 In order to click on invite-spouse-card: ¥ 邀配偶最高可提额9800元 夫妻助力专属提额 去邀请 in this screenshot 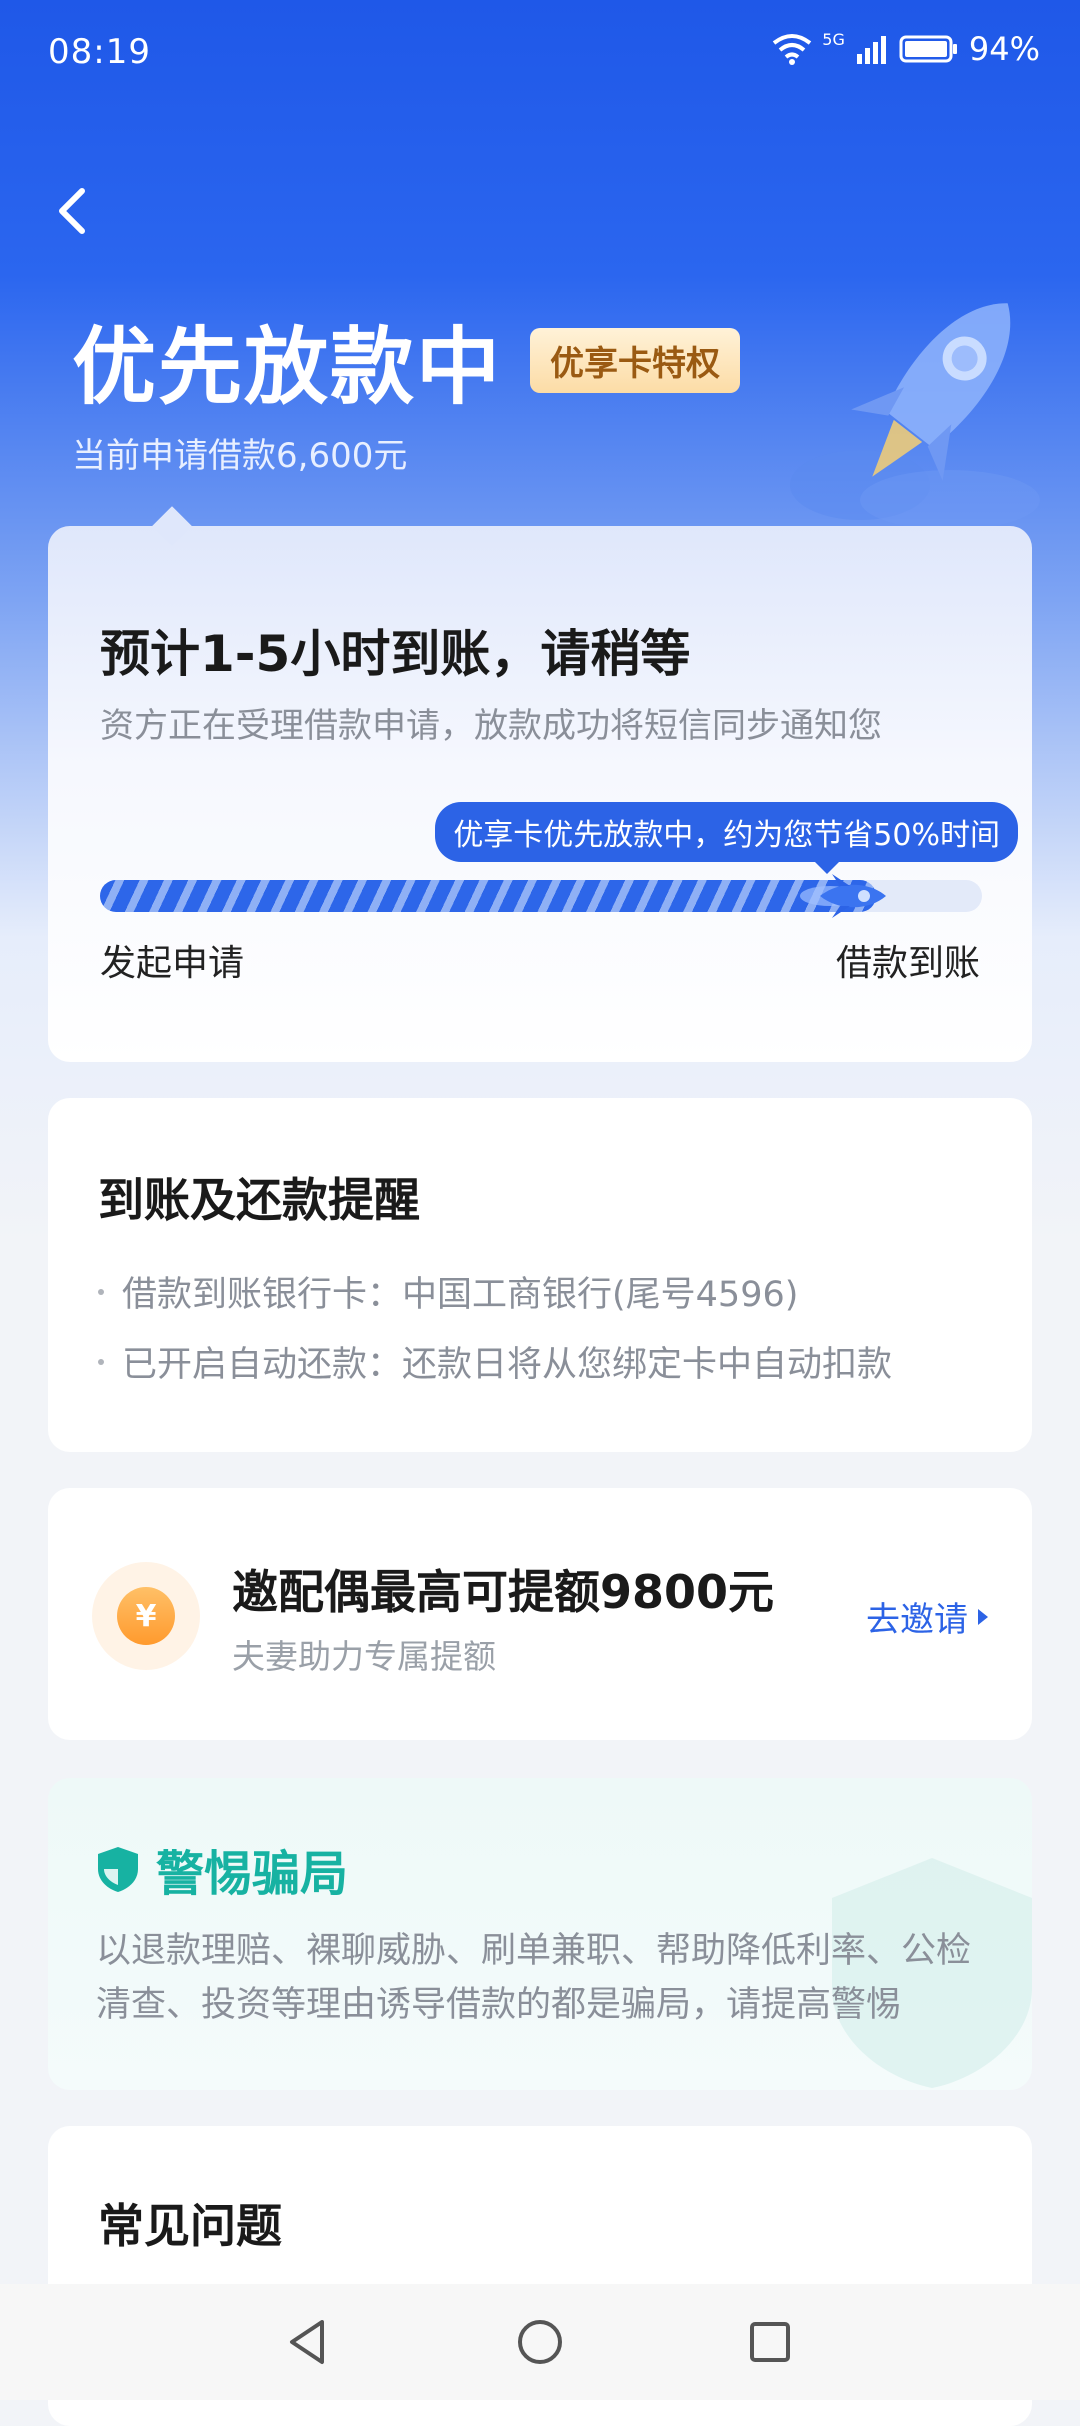, I will do `click(540, 1614)`.